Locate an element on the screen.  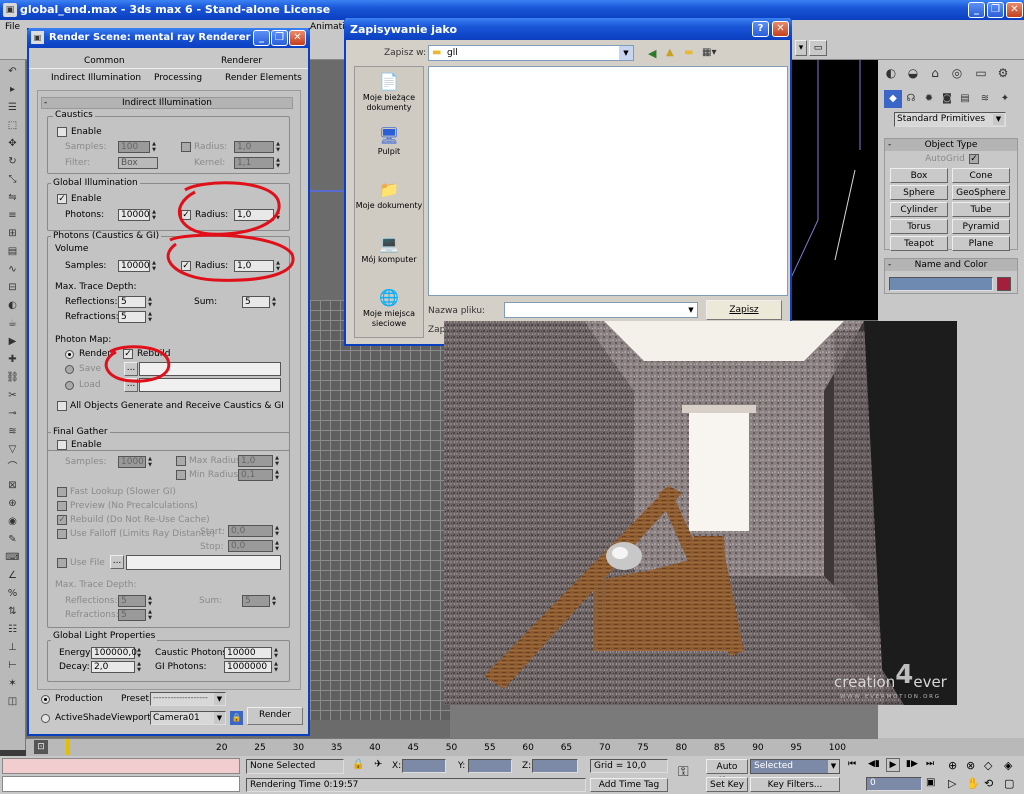
fg-stop-spinner: ▲ ▼ is located at coordinates (277, 546).